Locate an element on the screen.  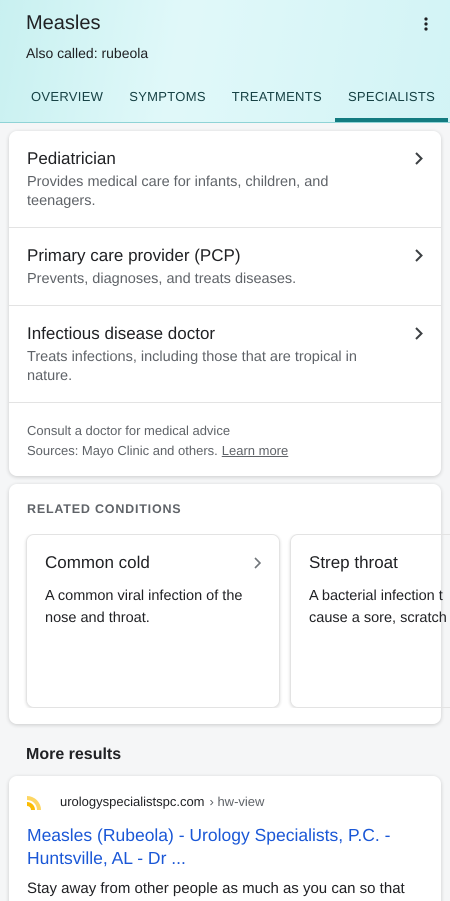
result-snippet: Stay away from other people as much as you can so that is located at coordinates (216, 888).